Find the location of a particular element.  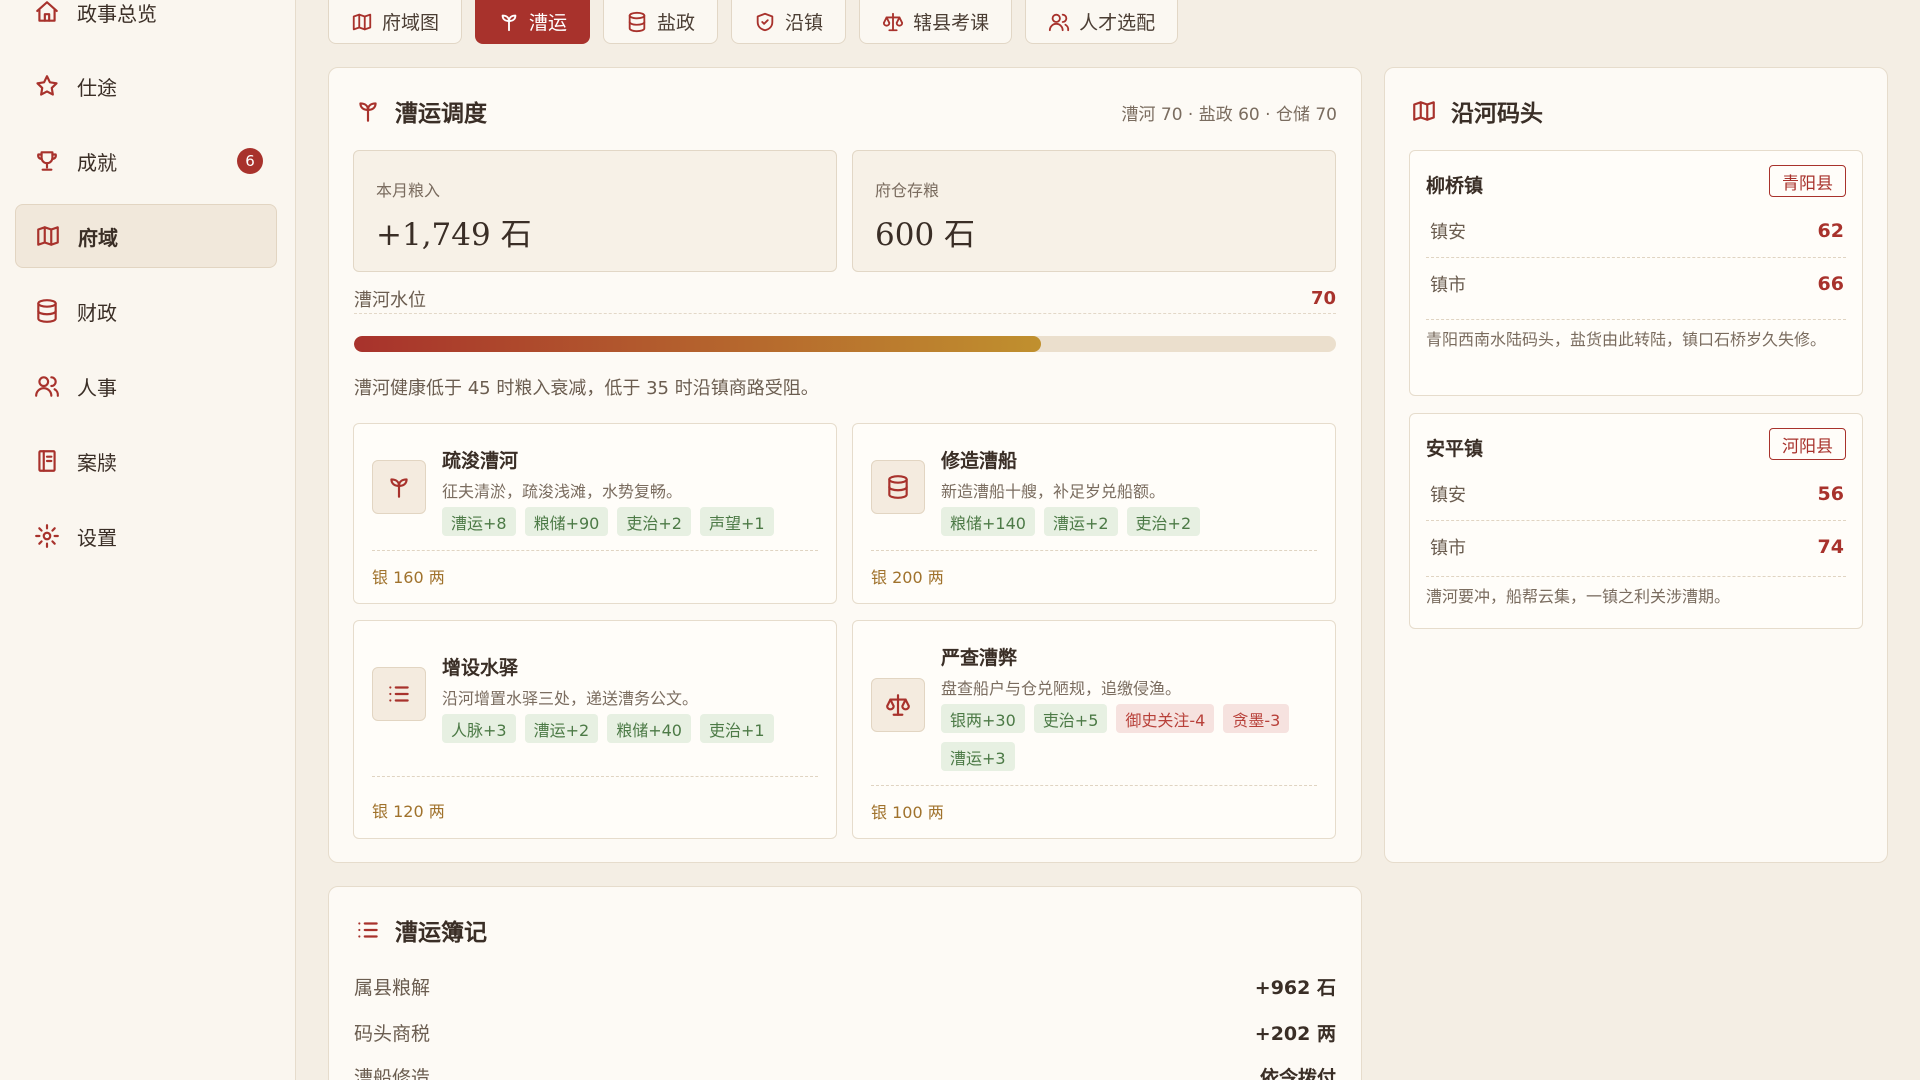

action-title: 修造漕船 is located at coordinates (979, 461).